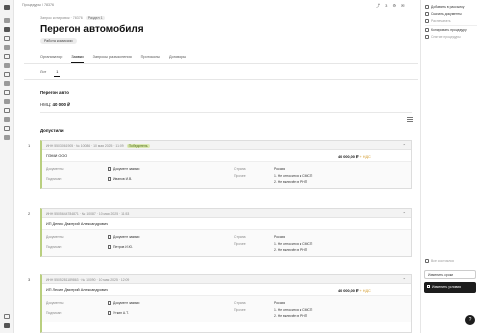 This screenshot has height=333, width=480. I want to click on download-icon, so click(427, 14).